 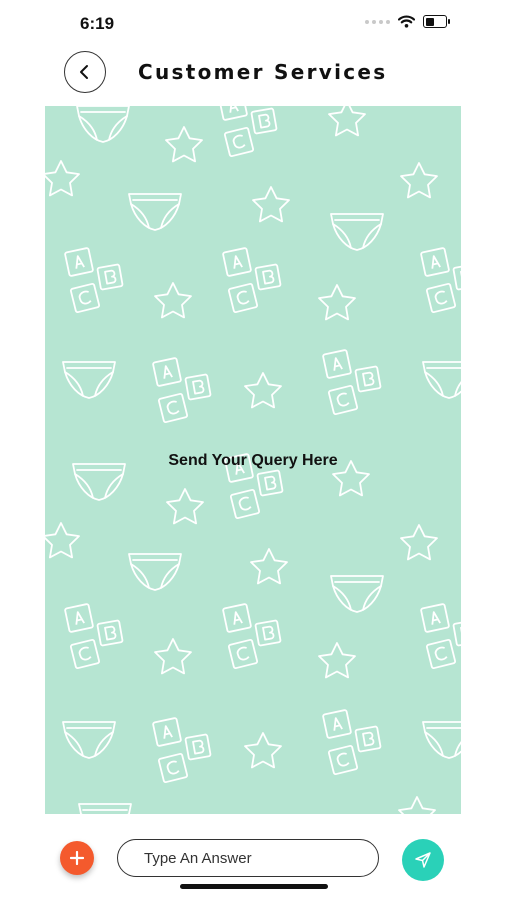 What do you see at coordinates (254, 886) in the screenshot?
I see `home-indicator` at bounding box center [254, 886].